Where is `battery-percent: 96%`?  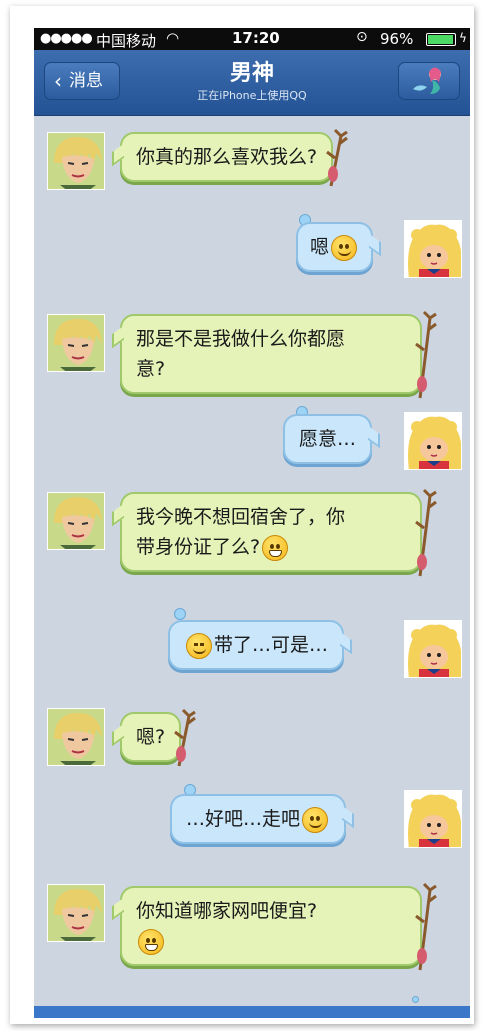
battery-percent: 96% is located at coordinates (397, 39).